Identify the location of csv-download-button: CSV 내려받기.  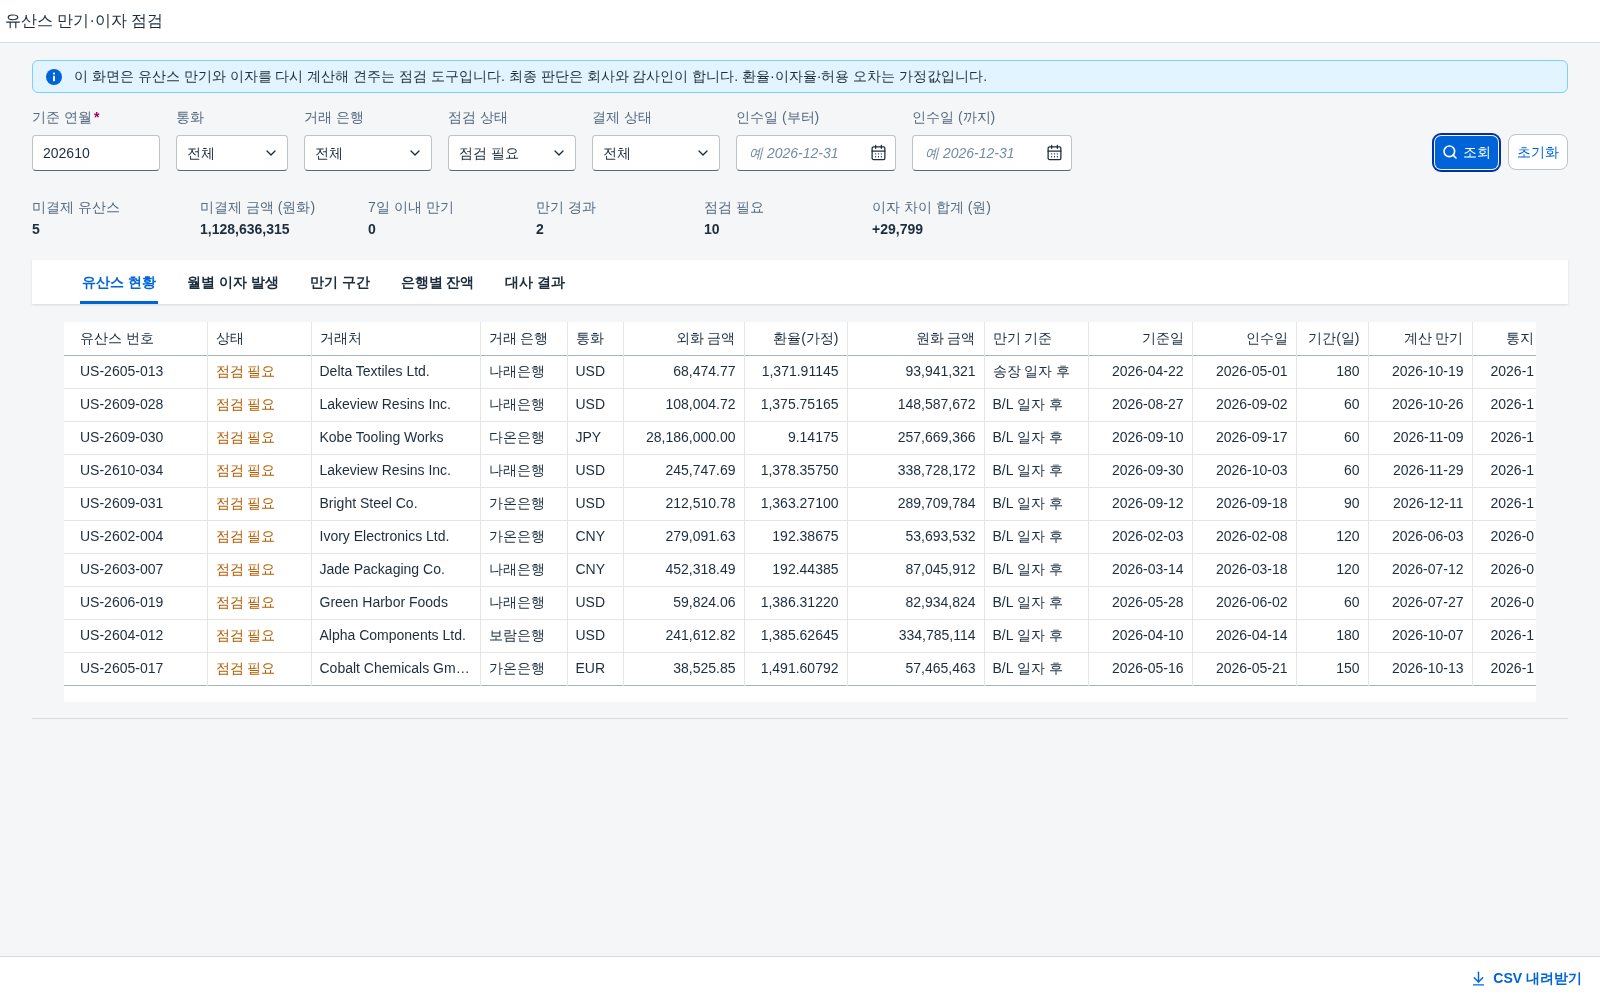
(1526, 978).